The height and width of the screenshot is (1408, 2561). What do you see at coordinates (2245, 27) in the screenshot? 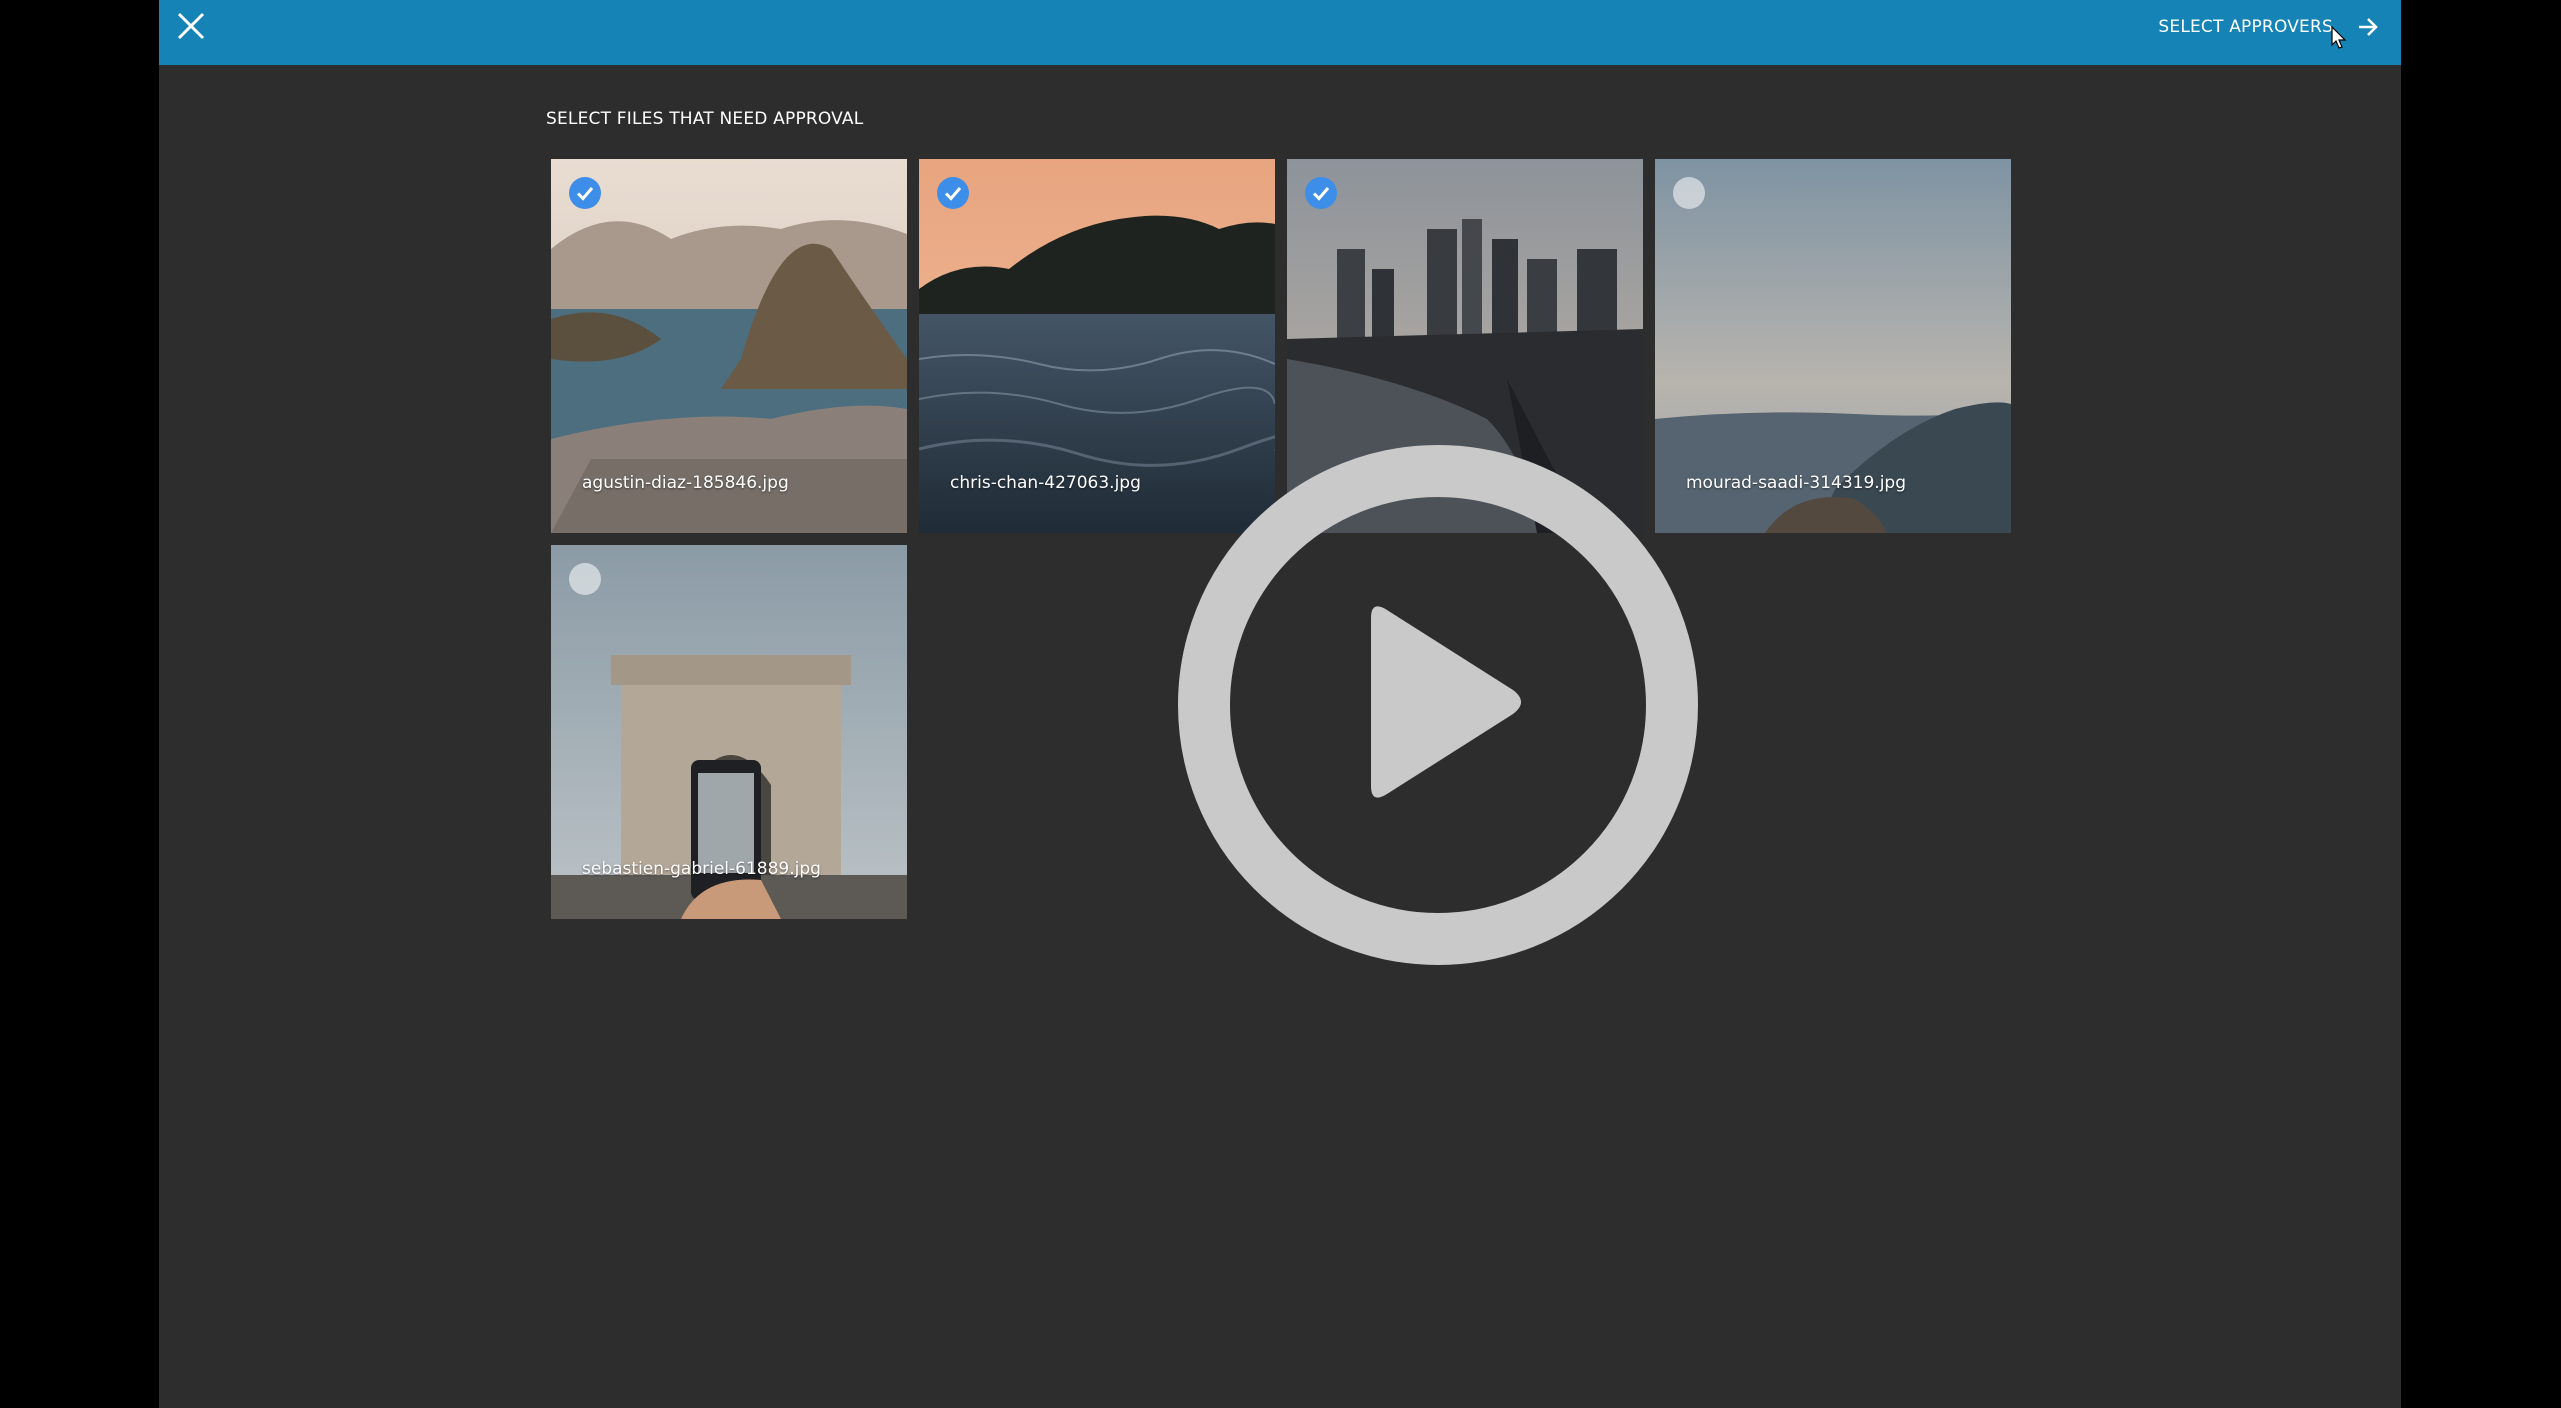
I see `select-approvers-label: SELECT APPROVERS` at bounding box center [2245, 27].